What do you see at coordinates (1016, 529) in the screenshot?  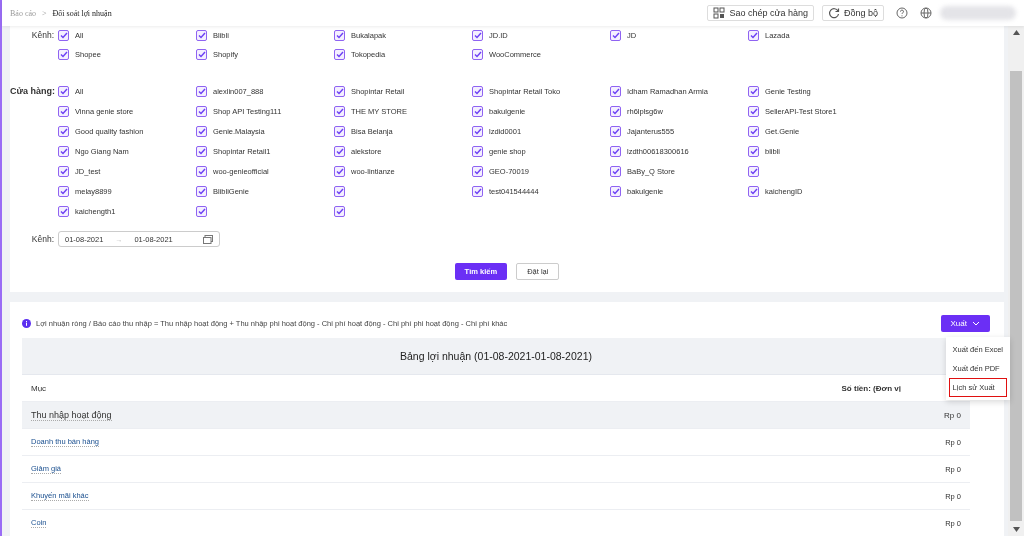 I see `scroll-down-icon` at bounding box center [1016, 529].